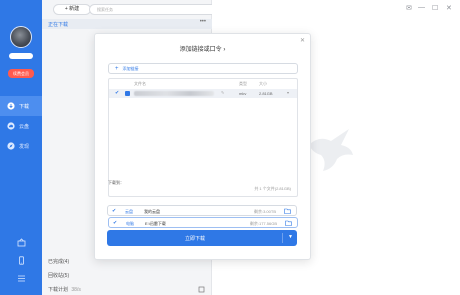 The height and width of the screenshot is (295, 460). Describe the element at coordinates (288, 92) in the screenshot. I see `chevron-down-icon: ▾` at that location.